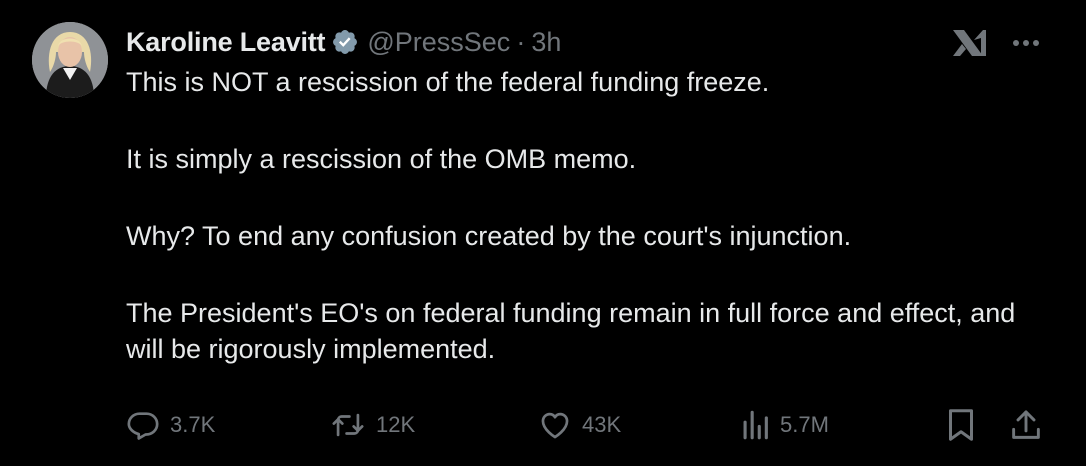 This screenshot has height=466, width=1086. What do you see at coordinates (348, 425) in the screenshot?
I see `repost-arrows-icon` at bounding box center [348, 425].